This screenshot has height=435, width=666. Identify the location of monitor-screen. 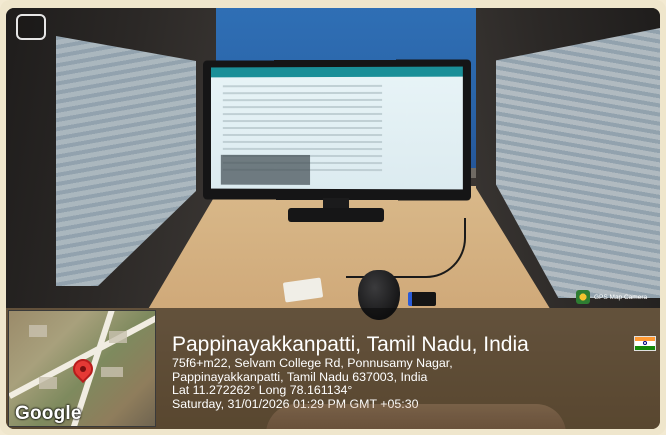
(336, 128).